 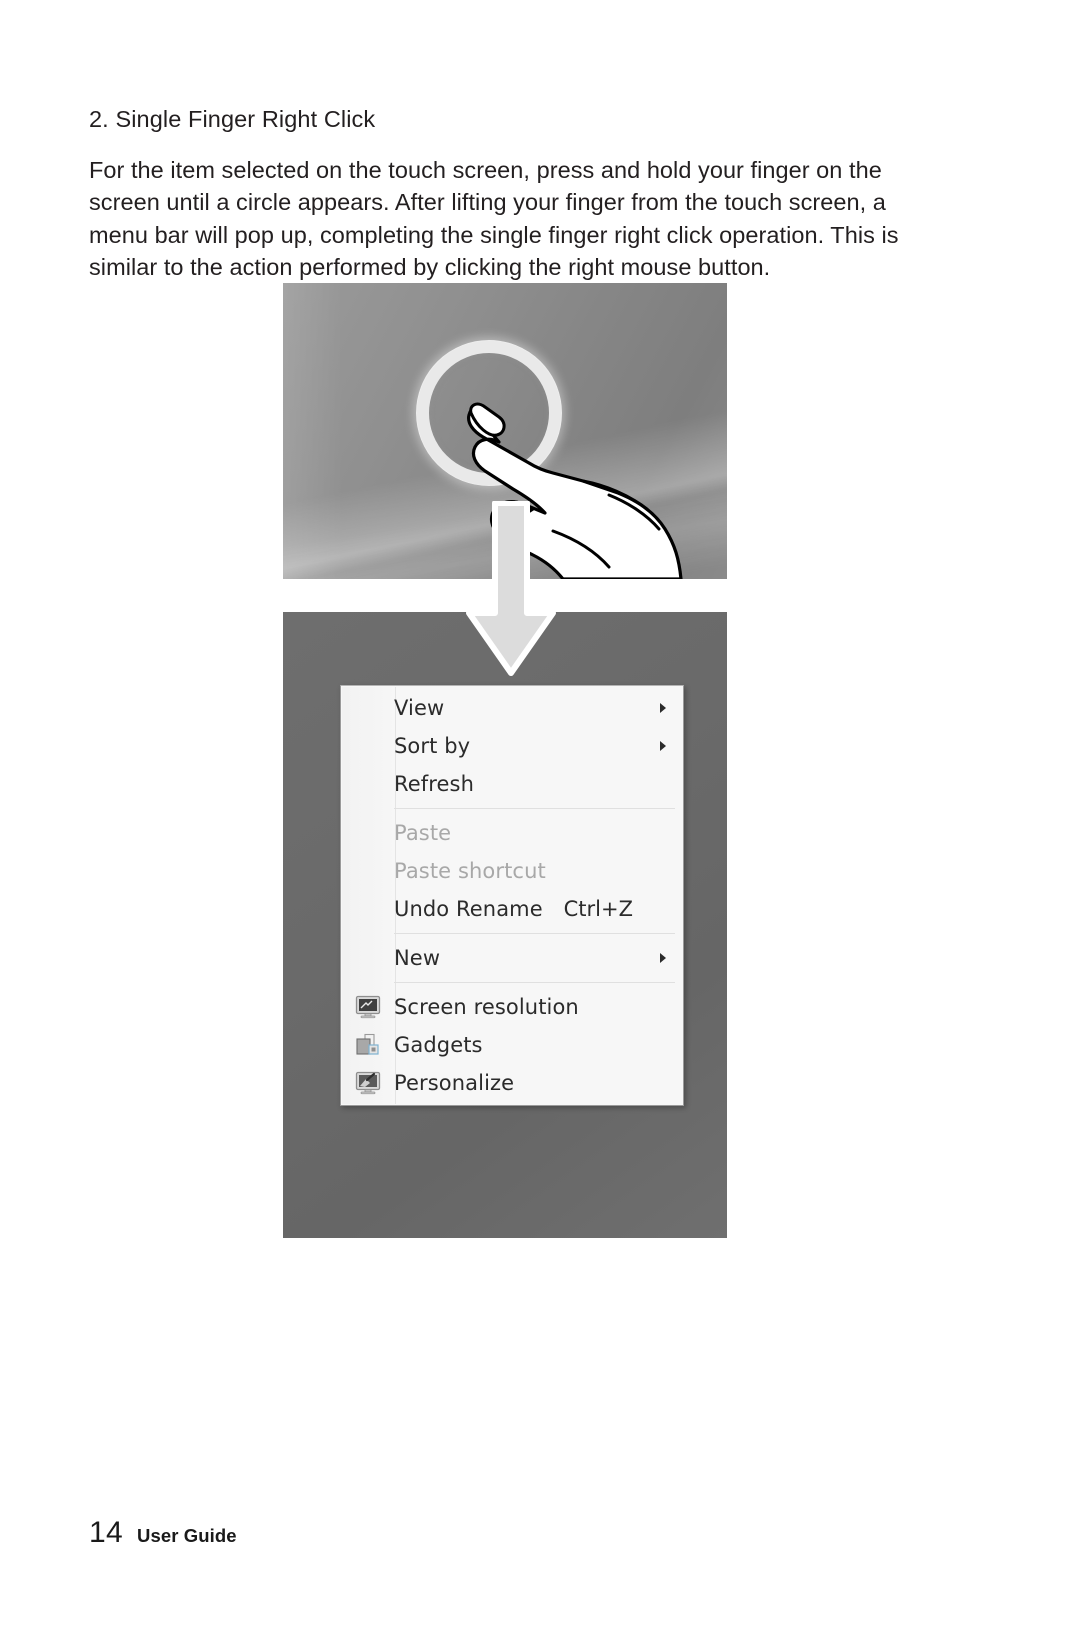 I want to click on menu-item-label: Refresh, so click(x=434, y=784).